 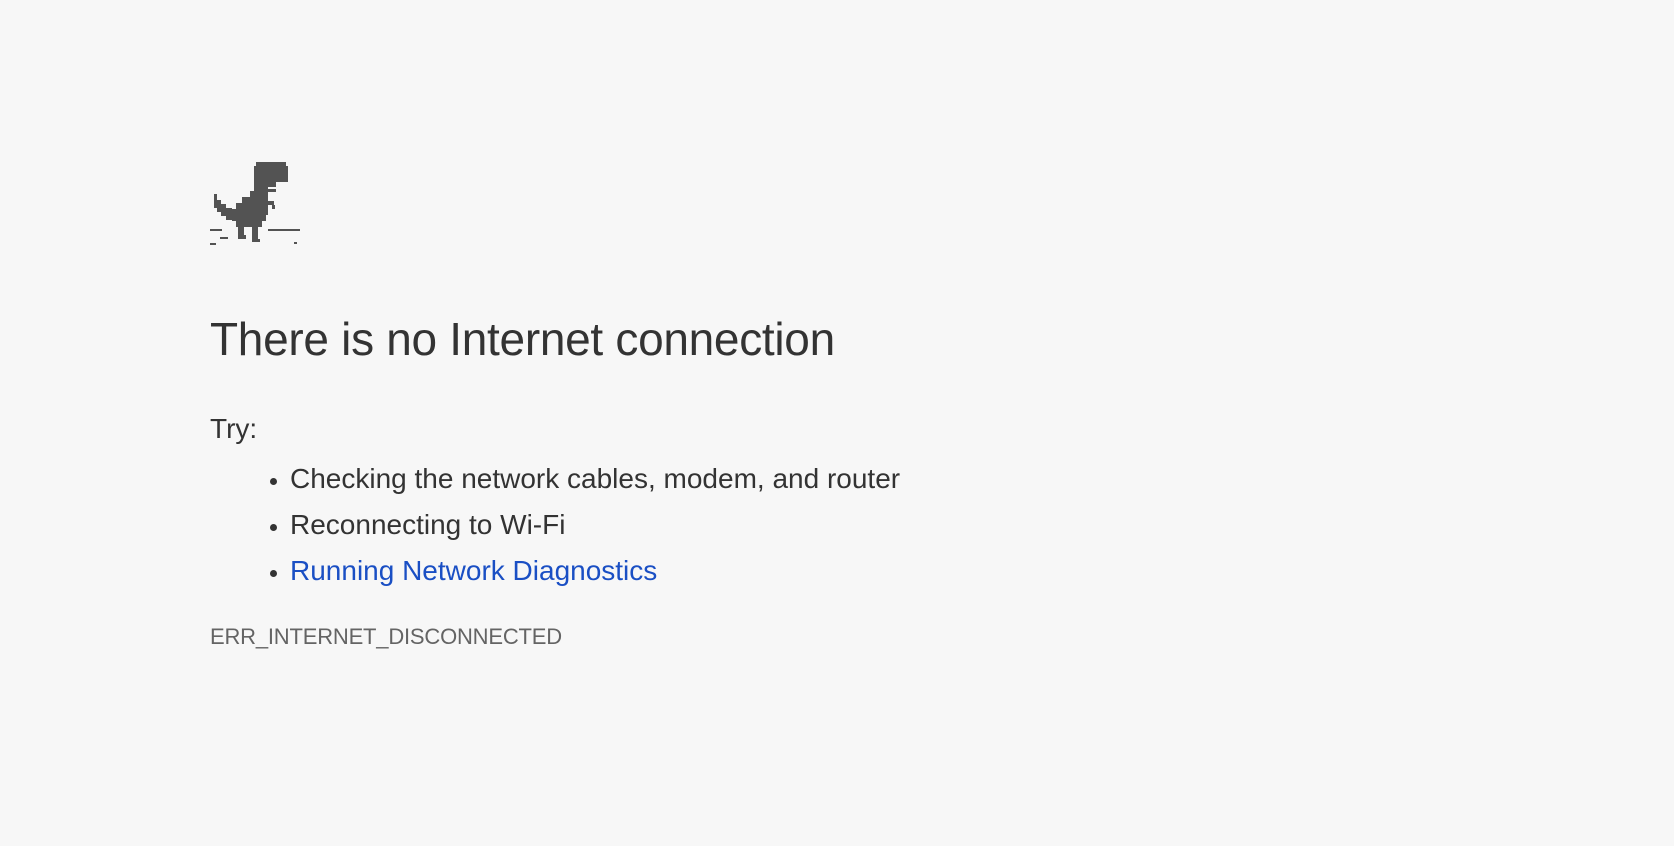 I want to click on list-item: Running Network Diagnostics, so click(x=595, y=571).